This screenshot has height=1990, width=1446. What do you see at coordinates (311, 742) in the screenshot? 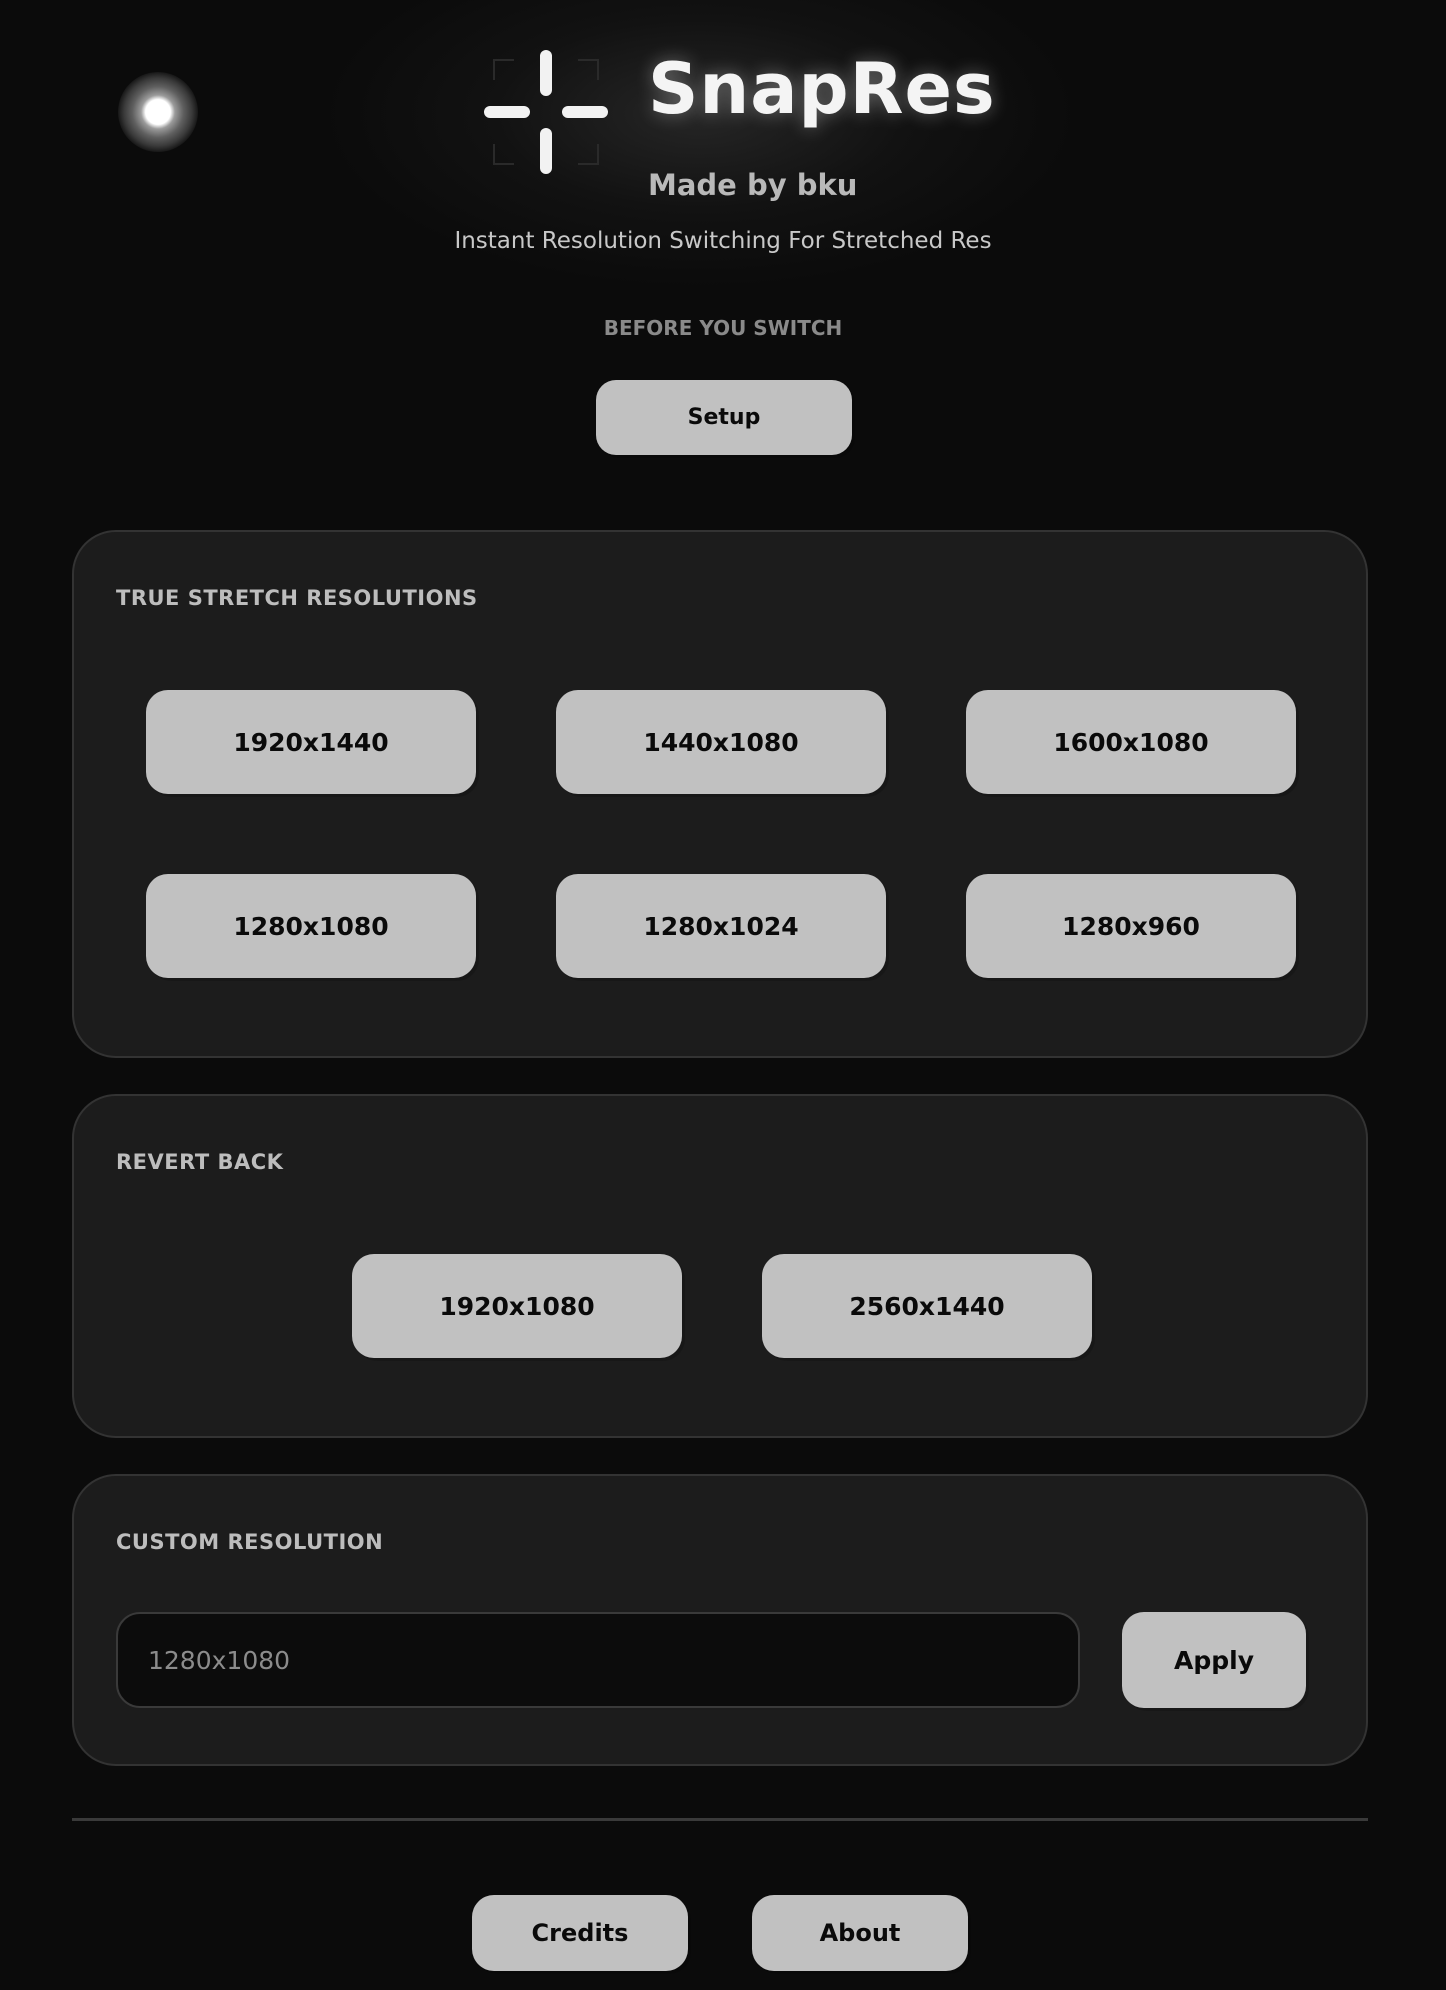
I see `resolution-button-1920x1440: 1920x1440` at bounding box center [311, 742].